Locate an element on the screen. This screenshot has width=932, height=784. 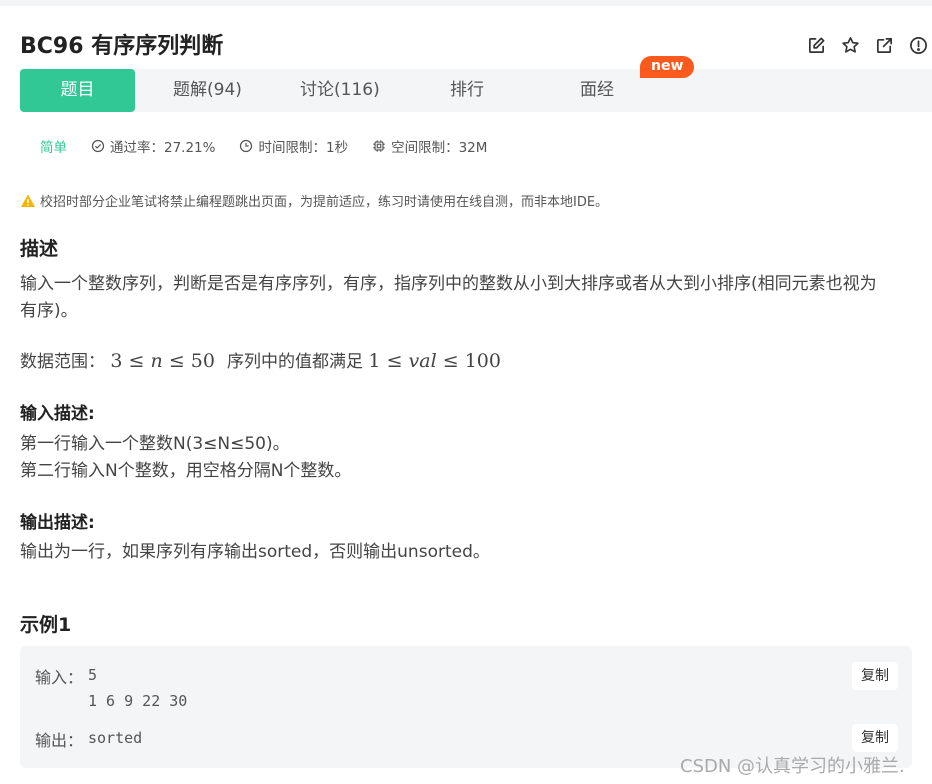
range-mid-text: 序列中的值都满足 is located at coordinates (295, 362).